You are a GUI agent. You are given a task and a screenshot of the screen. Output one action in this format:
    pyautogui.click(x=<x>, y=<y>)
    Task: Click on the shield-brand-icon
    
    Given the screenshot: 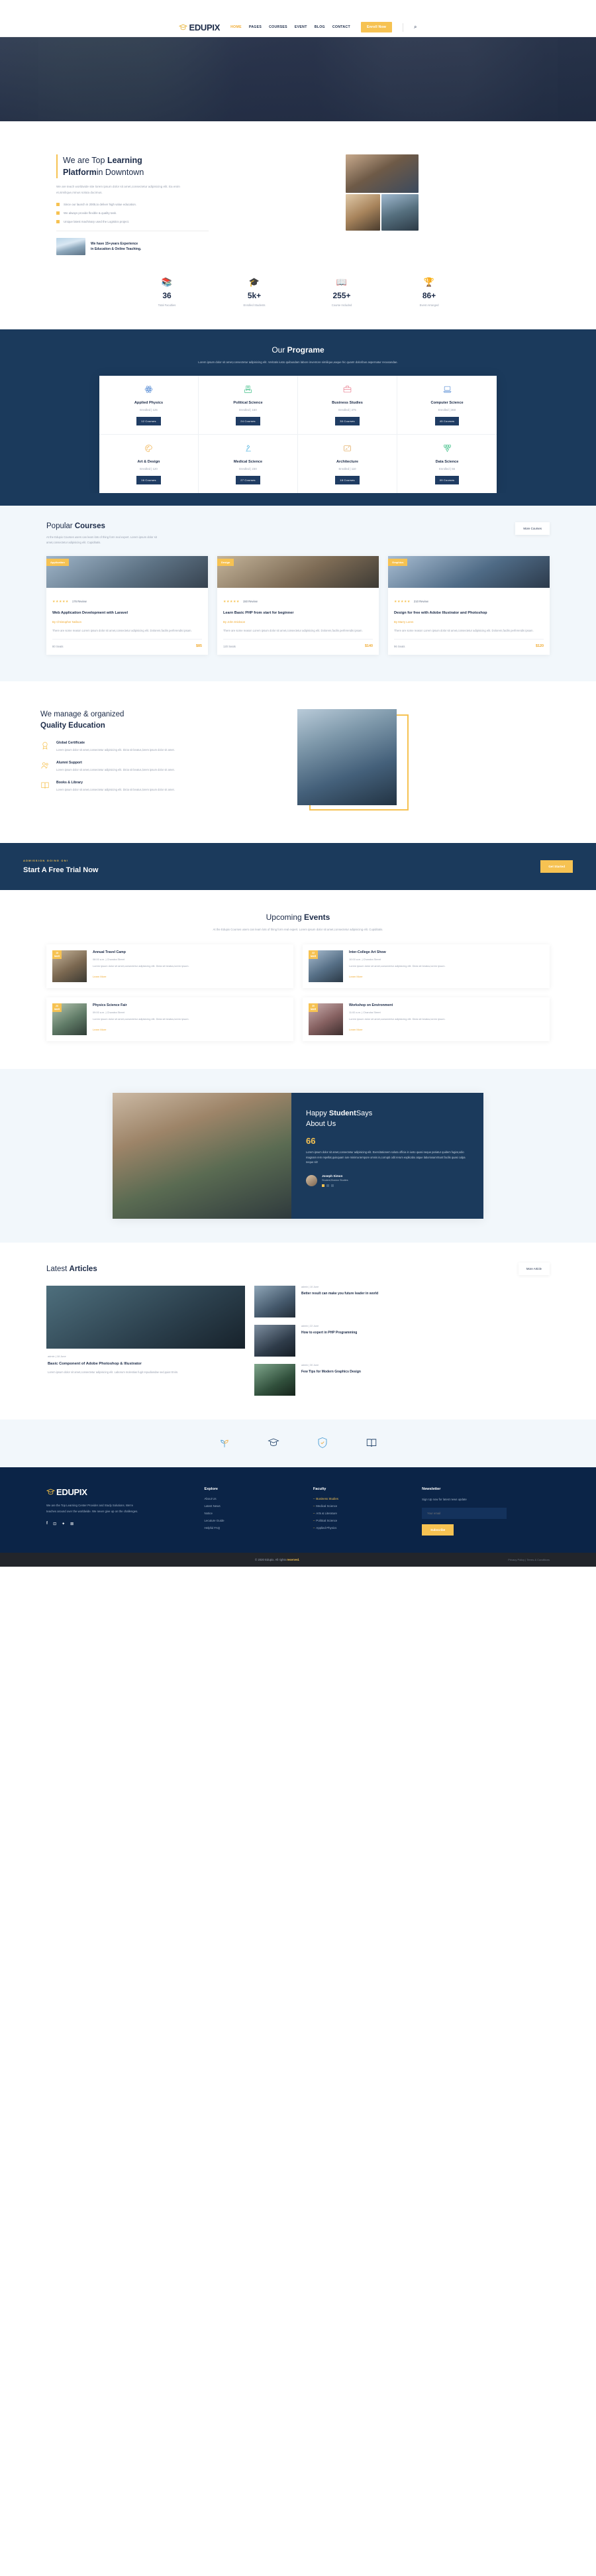 What is the action you would take?
    pyautogui.click(x=322, y=1444)
    